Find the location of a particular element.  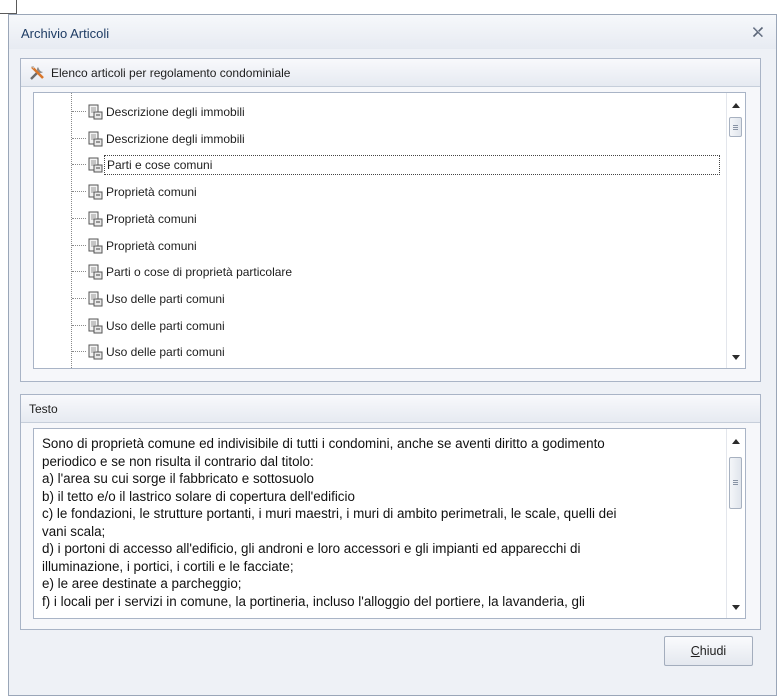

close-button-label: hiudi is located at coordinates (713, 651).